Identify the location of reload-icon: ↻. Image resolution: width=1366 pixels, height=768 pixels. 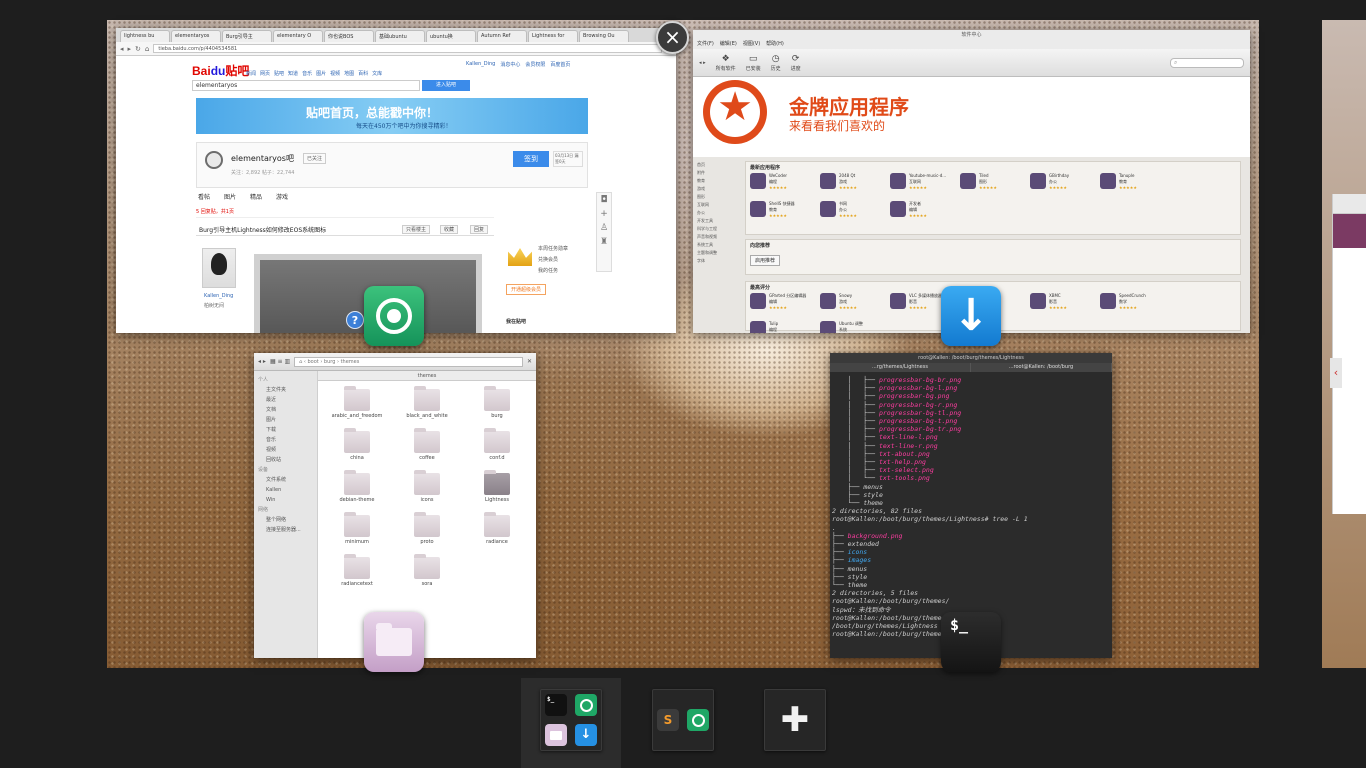
(138, 48).